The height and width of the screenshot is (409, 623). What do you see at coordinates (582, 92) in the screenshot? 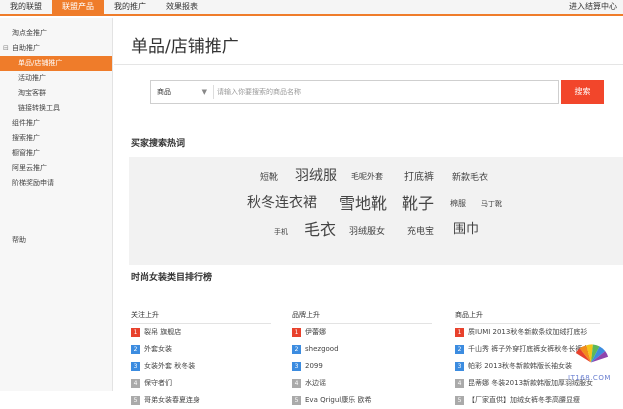
I see `search-button: 搜索` at bounding box center [582, 92].